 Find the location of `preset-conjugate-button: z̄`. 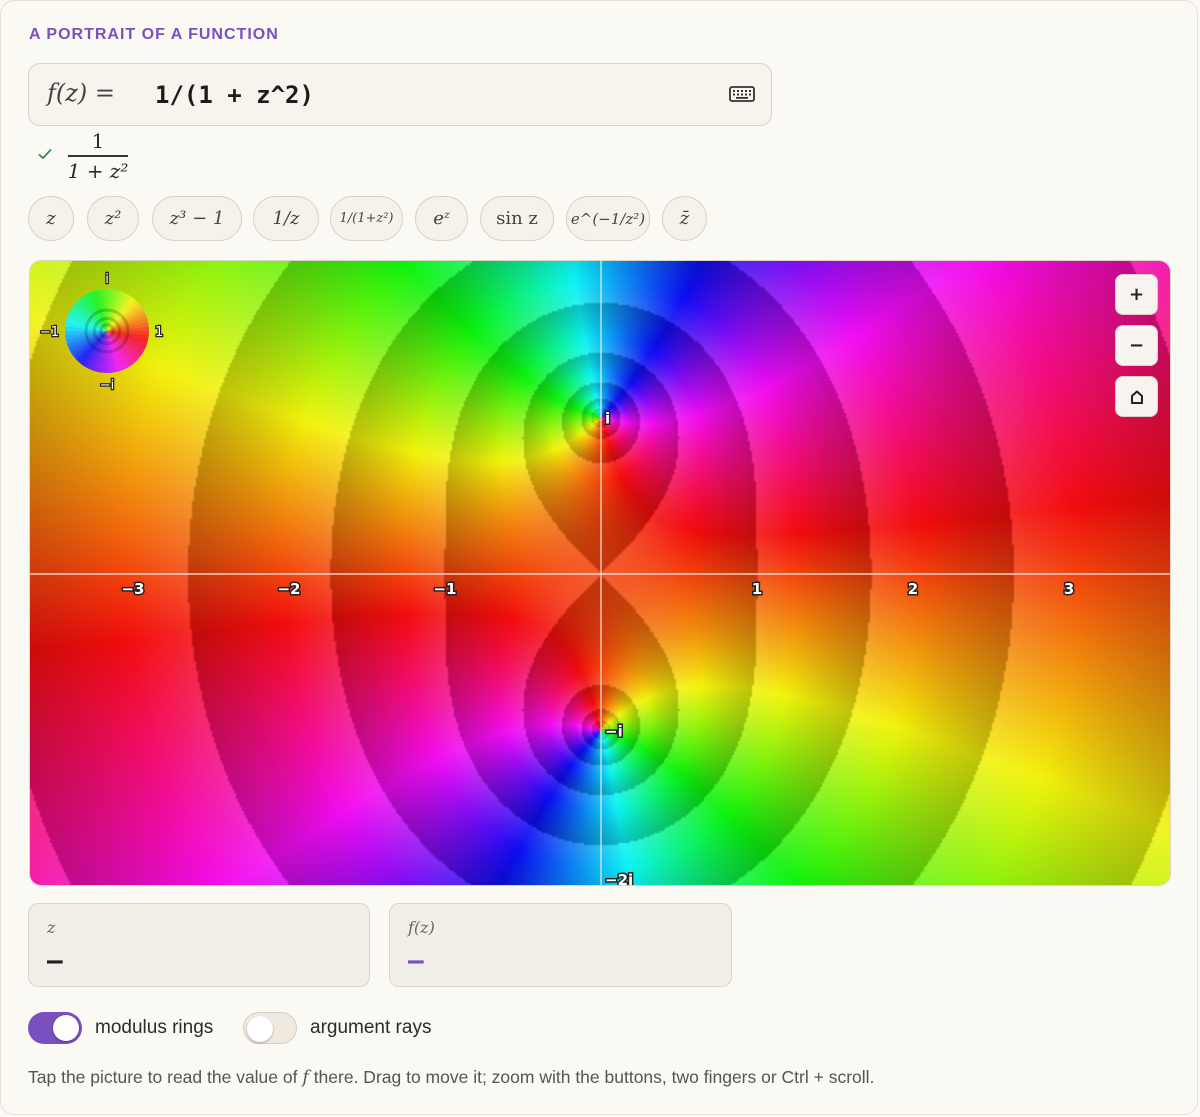

preset-conjugate-button: z̄ is located at coordinates (684, 218).